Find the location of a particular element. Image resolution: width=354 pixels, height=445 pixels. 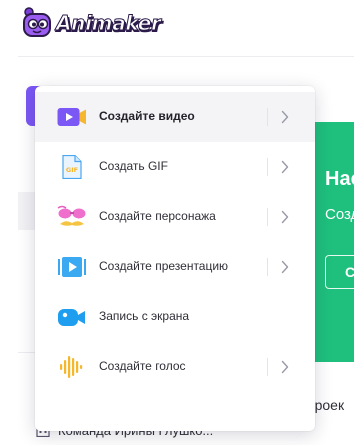

menu-item-label: Создайте голос is located at coordinates (142, 366).